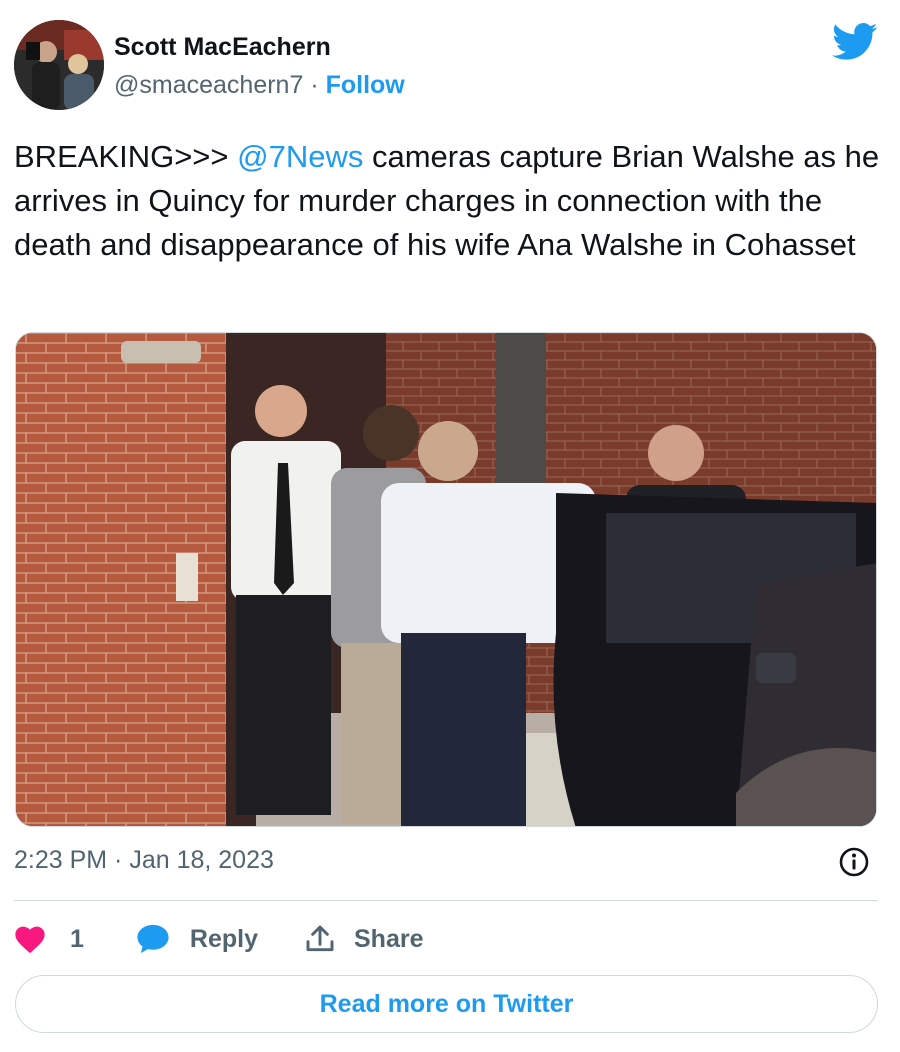 The image size is (900, 1052). I want to click on reply-button: Reply, so click(197, 939).